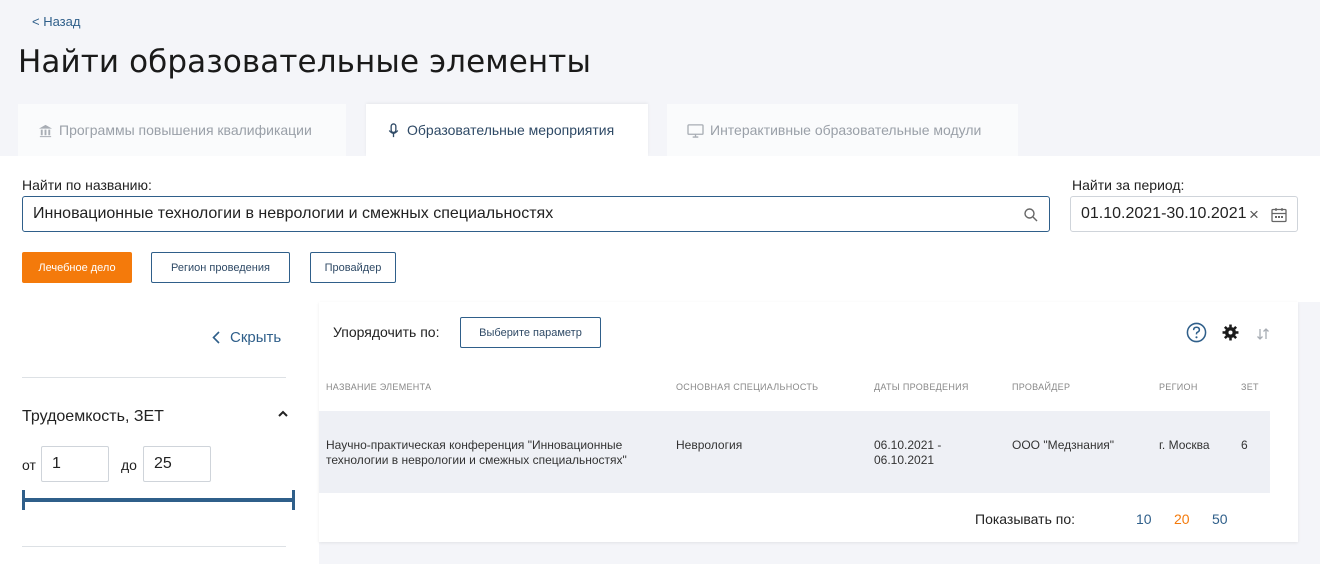  I want to click on range-slider-track, so click(159, 500).